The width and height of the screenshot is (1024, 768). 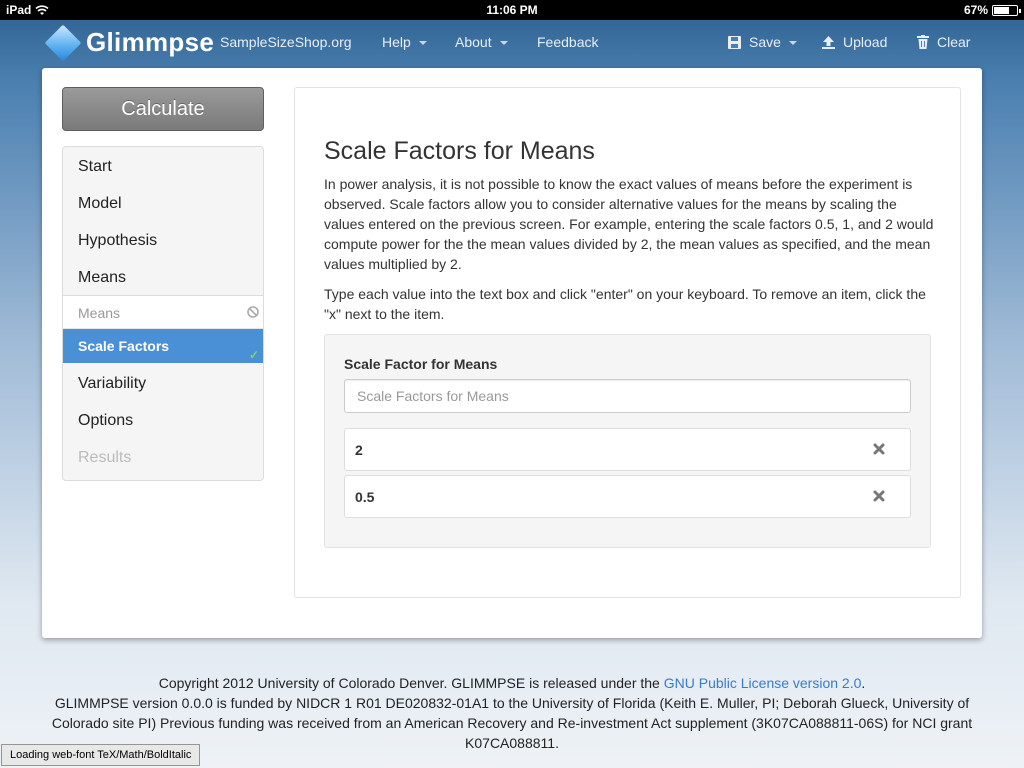 I want to click on nav-link-samplesizeshop: SampleSizeShop.org, so click(x=286, y=42).